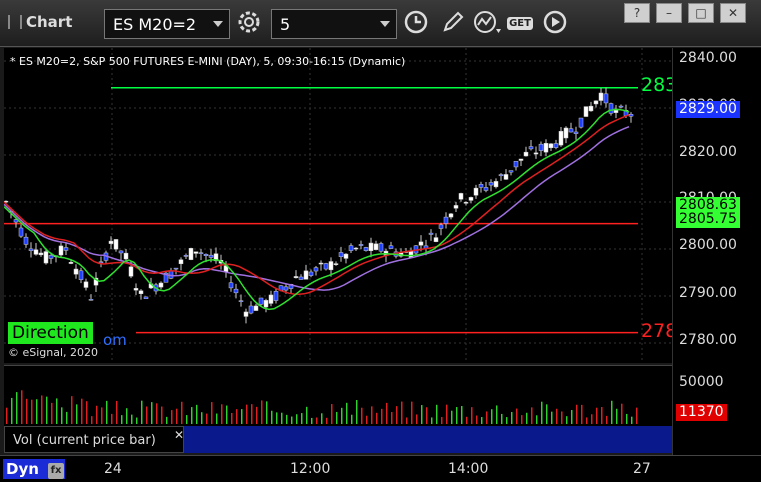 This screenshot has width=761, height=482. What do you see at coordinates (167, 24) in the screenshot?
I see `symbol-input: ES M20=2` at bounding box center [167, 24].